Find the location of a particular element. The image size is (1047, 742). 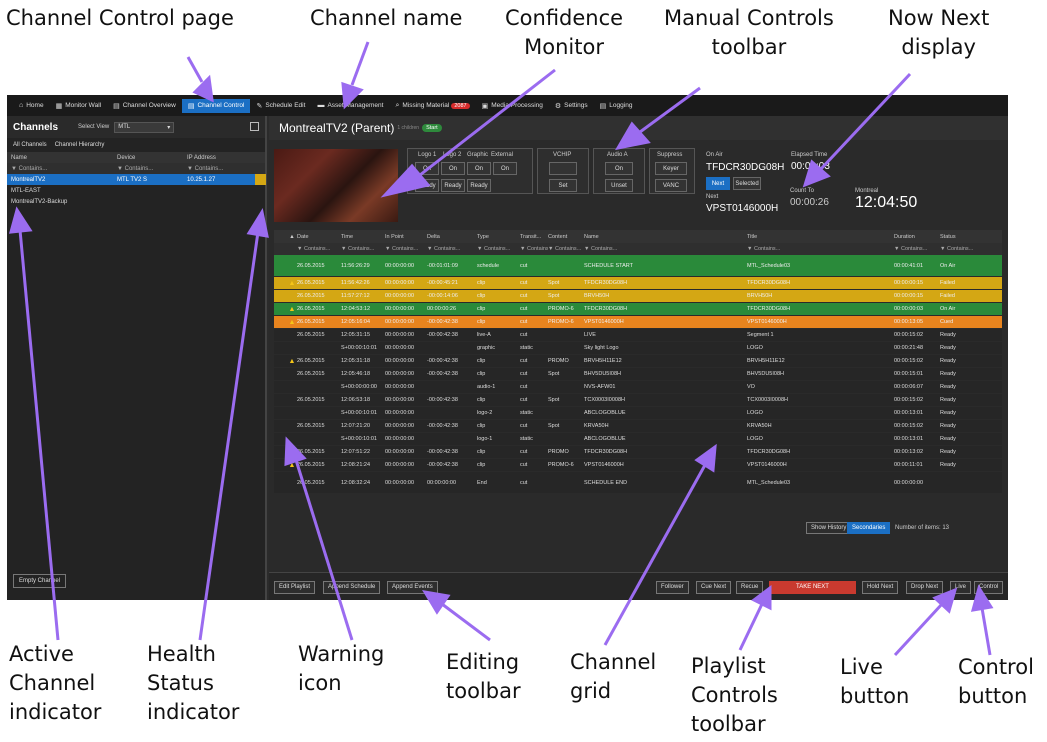

grid-col-header: Time is located at coordinates (363, 237).